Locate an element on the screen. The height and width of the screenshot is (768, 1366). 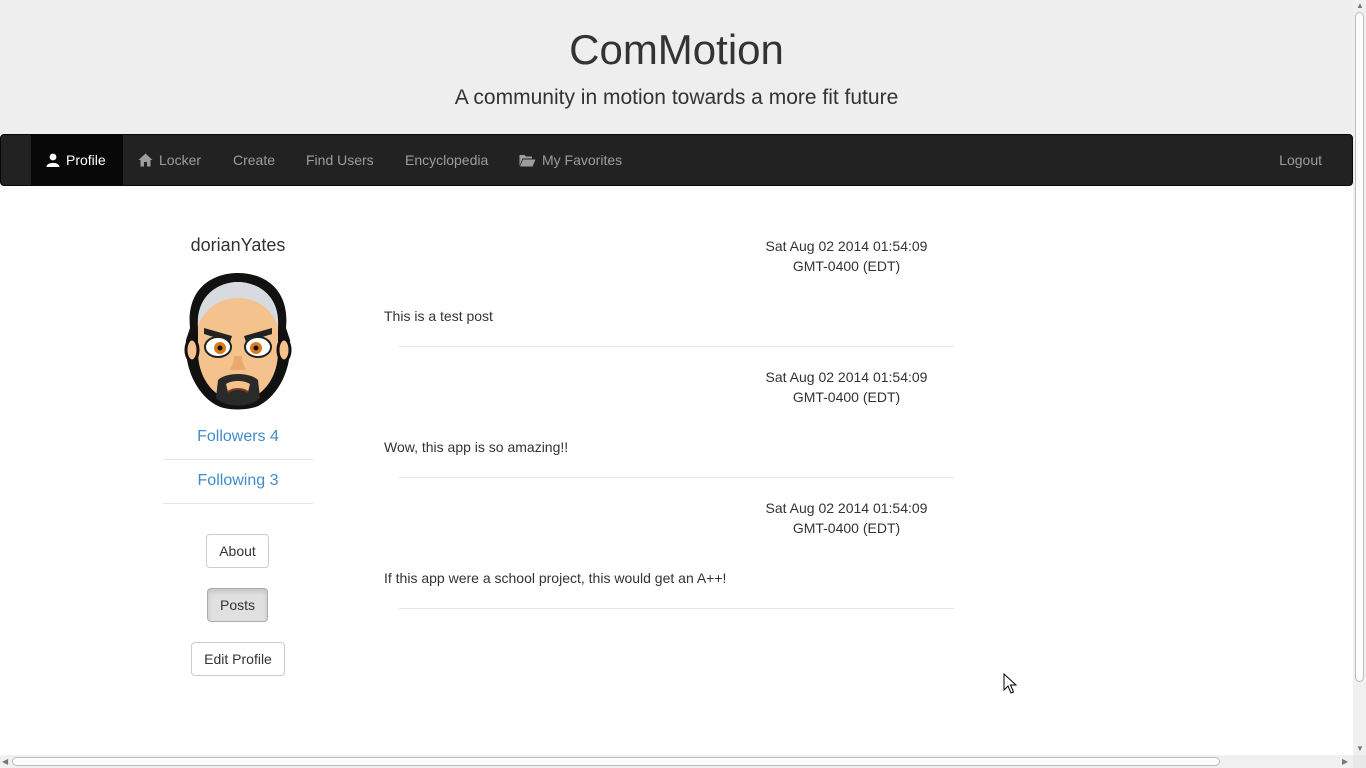
site-title: ComMotion is located at coordinates (676, 49).